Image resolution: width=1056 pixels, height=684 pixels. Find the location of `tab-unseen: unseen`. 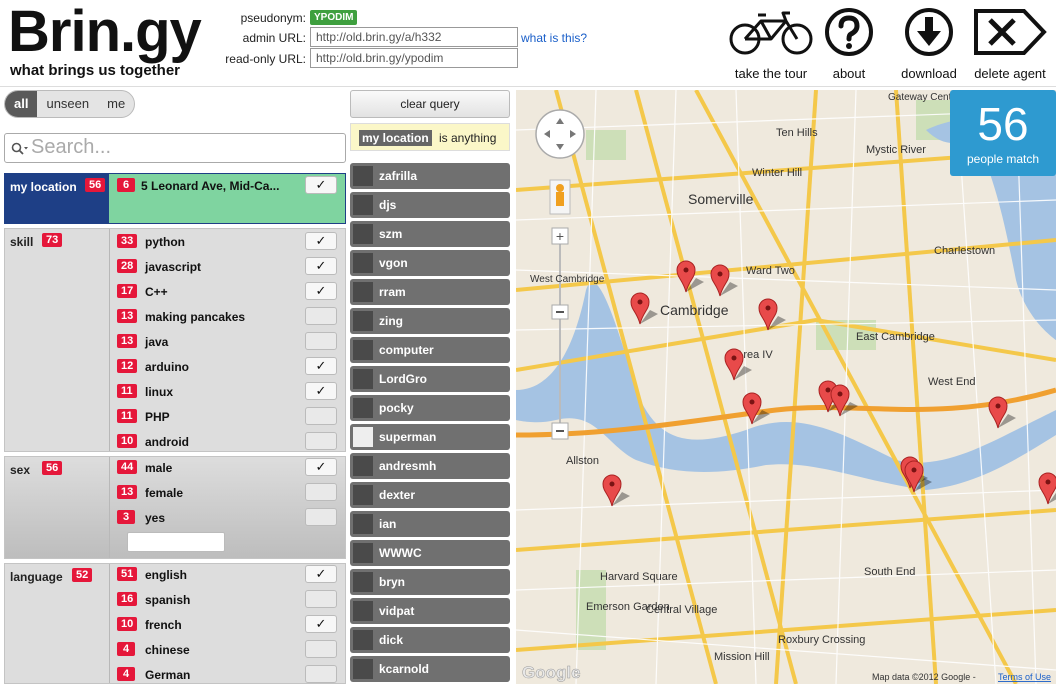

tab-unseen: unseen is located at coordinates (67, 104).